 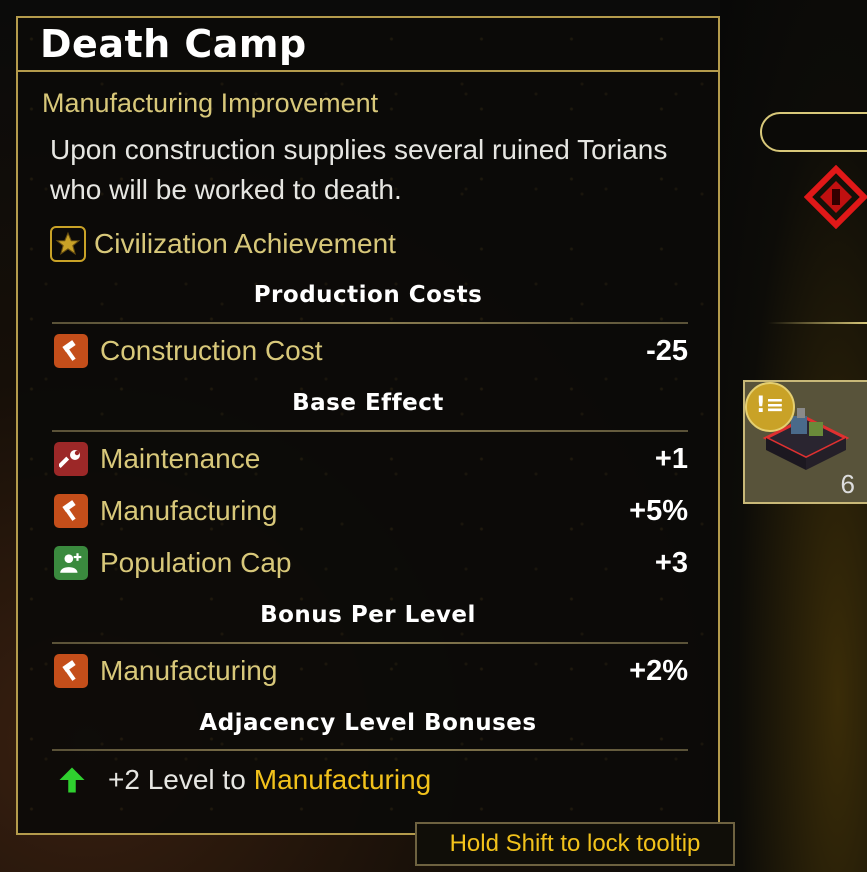 I want to click on adjacency-target: Manufacturing, so click(x=342, y=779).